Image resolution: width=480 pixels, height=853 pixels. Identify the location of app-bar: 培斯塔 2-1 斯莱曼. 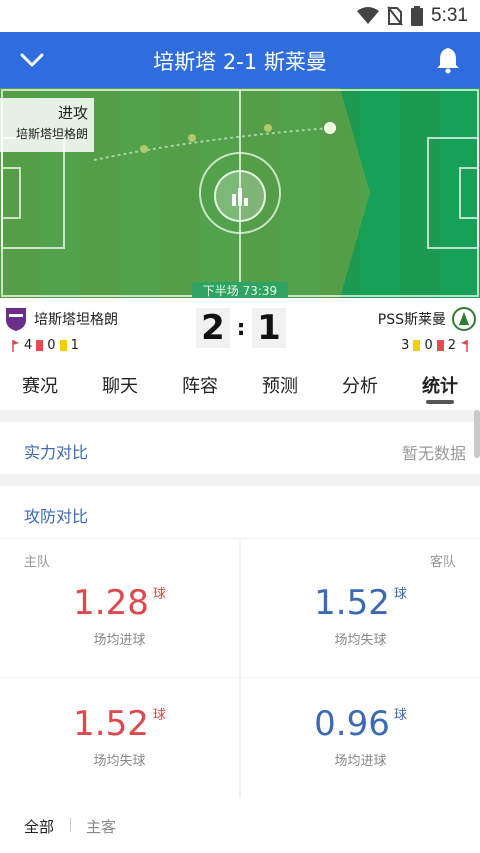
(240, 60).